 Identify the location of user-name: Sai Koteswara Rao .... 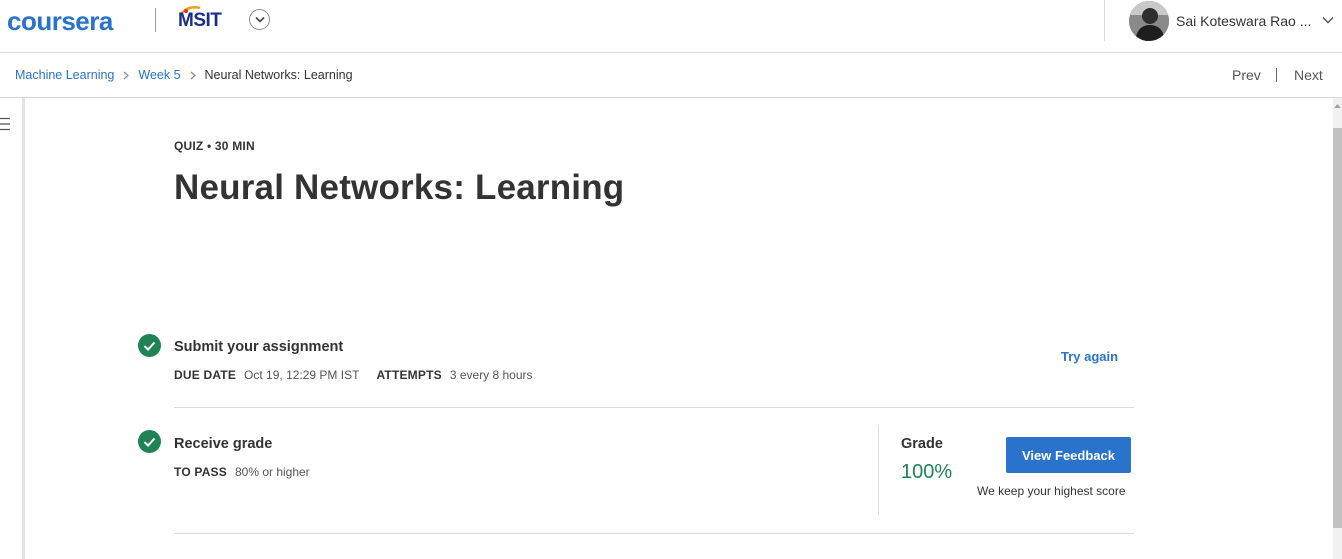
(1243, 21).